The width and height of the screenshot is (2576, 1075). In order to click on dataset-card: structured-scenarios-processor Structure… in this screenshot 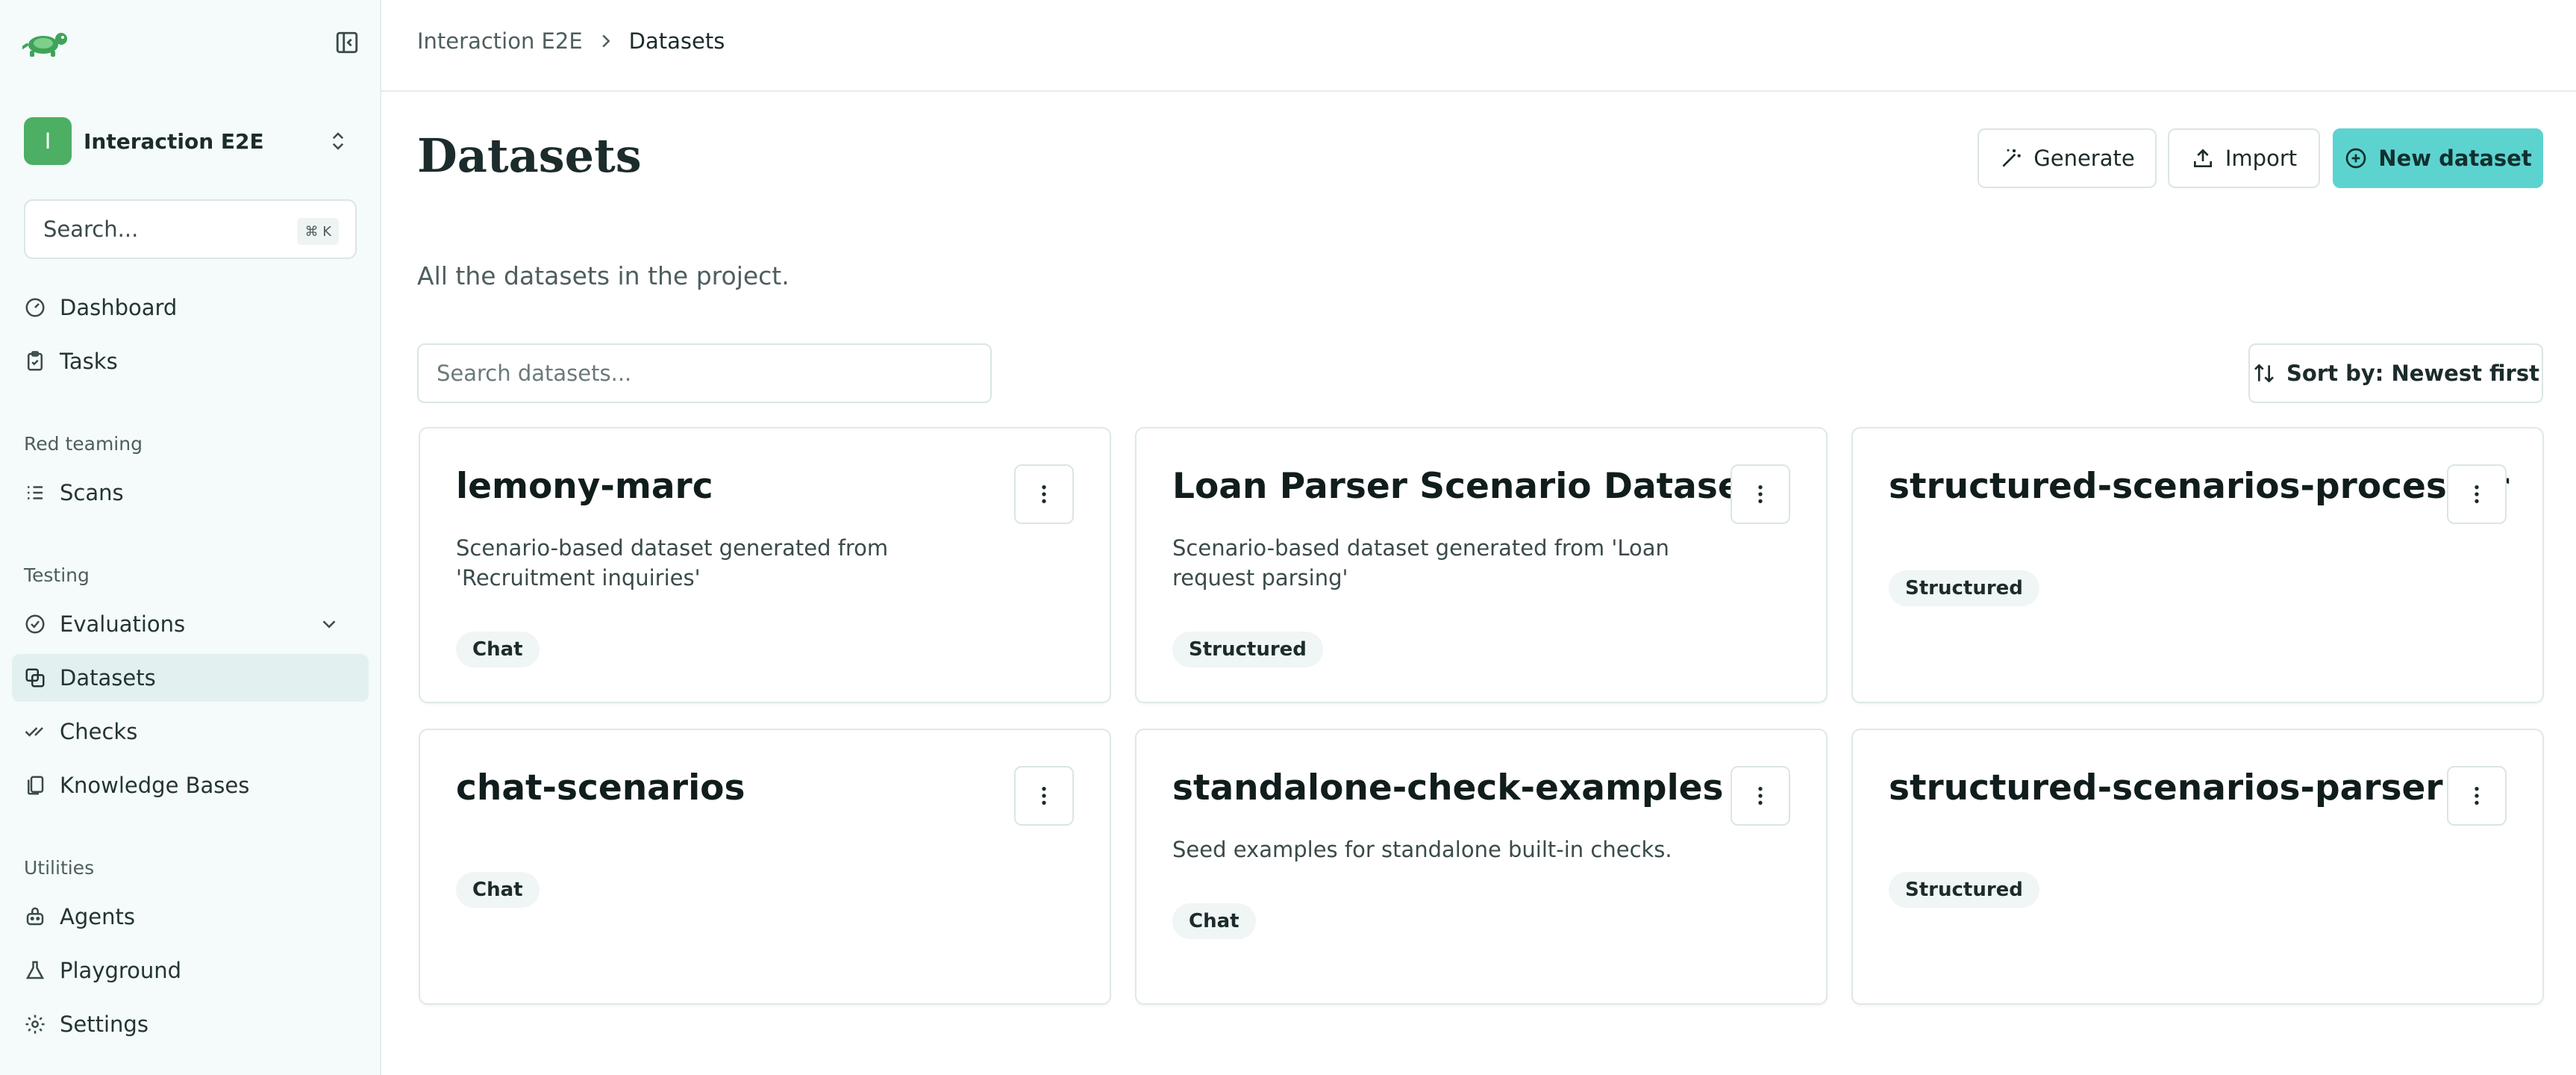, I will do `click(2197, 565)`.